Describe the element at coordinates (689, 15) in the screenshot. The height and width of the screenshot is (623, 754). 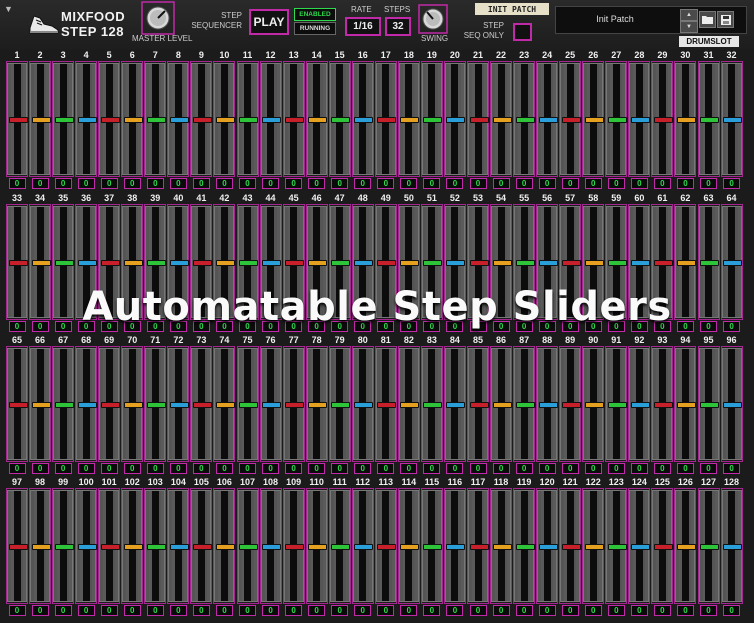
I see `arrow-up-icon: ▲` at that location.